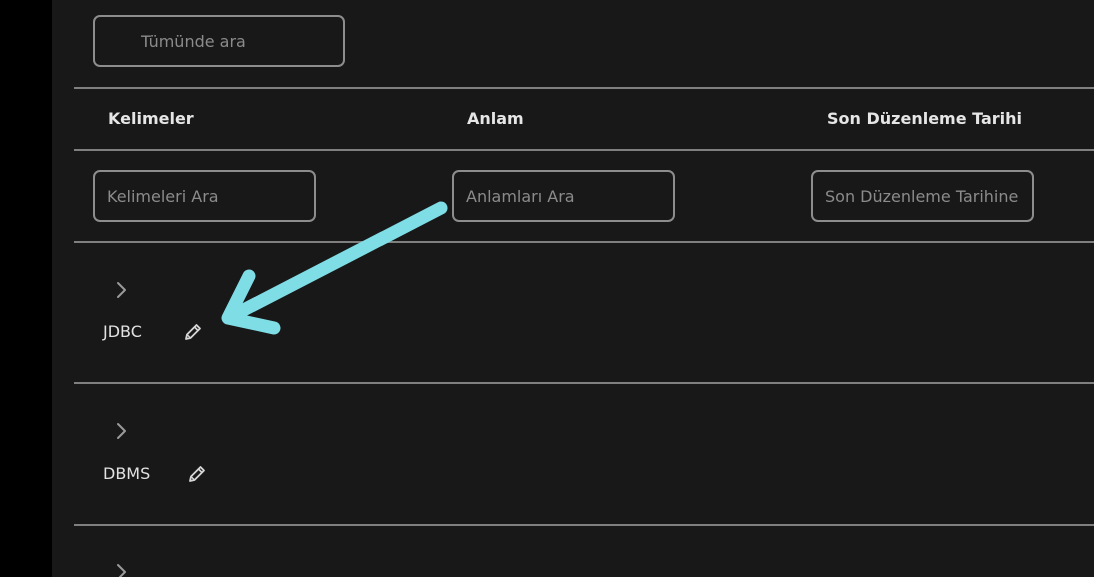 Image resolution: width=1094 pixels, height=577 pixels. I want to click on word-cell: DBMS, so click(127, 473).